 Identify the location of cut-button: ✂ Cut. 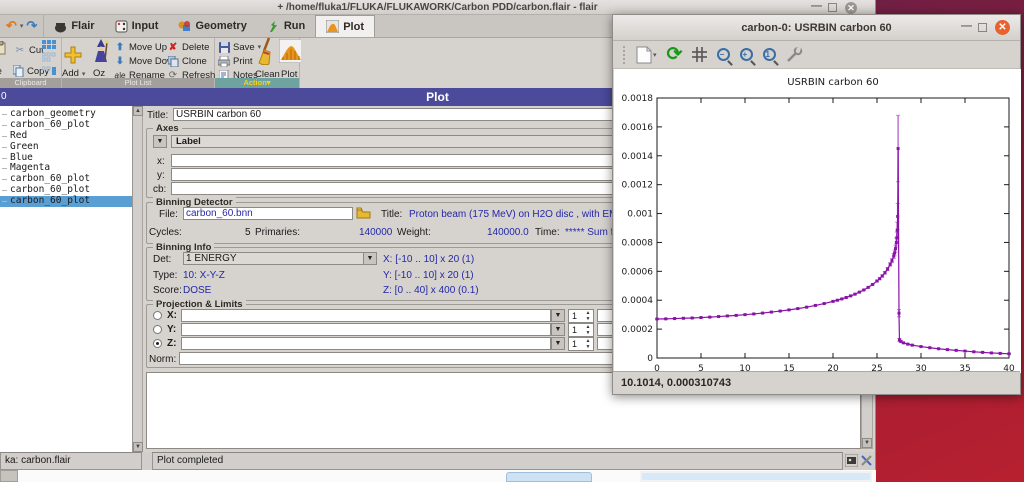
(29, 50).